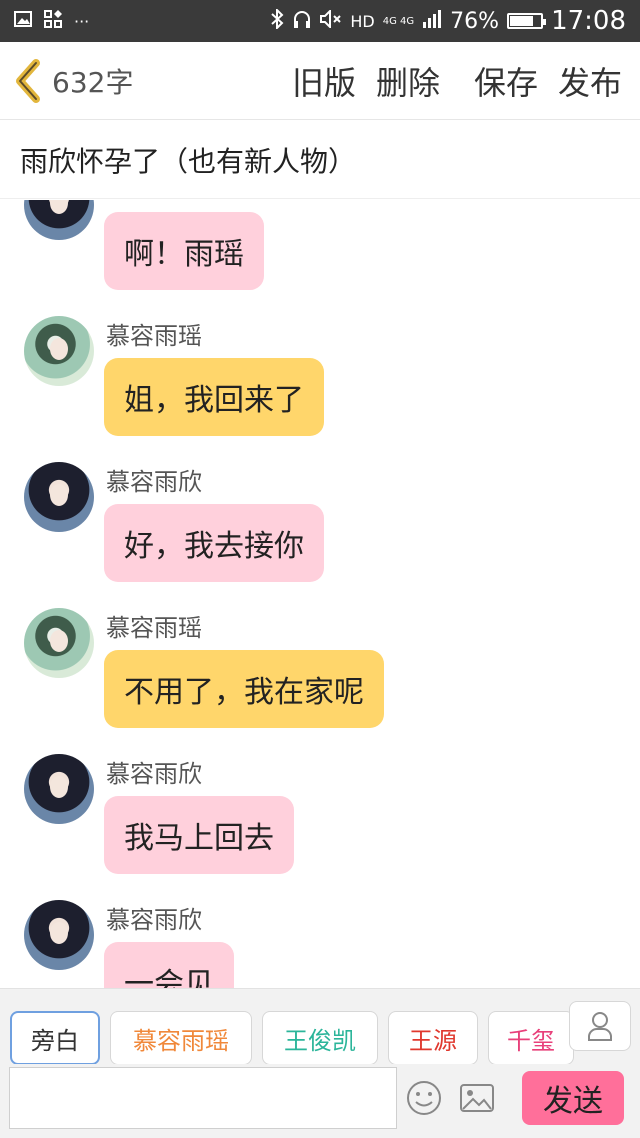 This screenshot has height=1138, width=640. Describe the element at coordinates (203, 1098) in the screenshot. I see `message-input` at that location.